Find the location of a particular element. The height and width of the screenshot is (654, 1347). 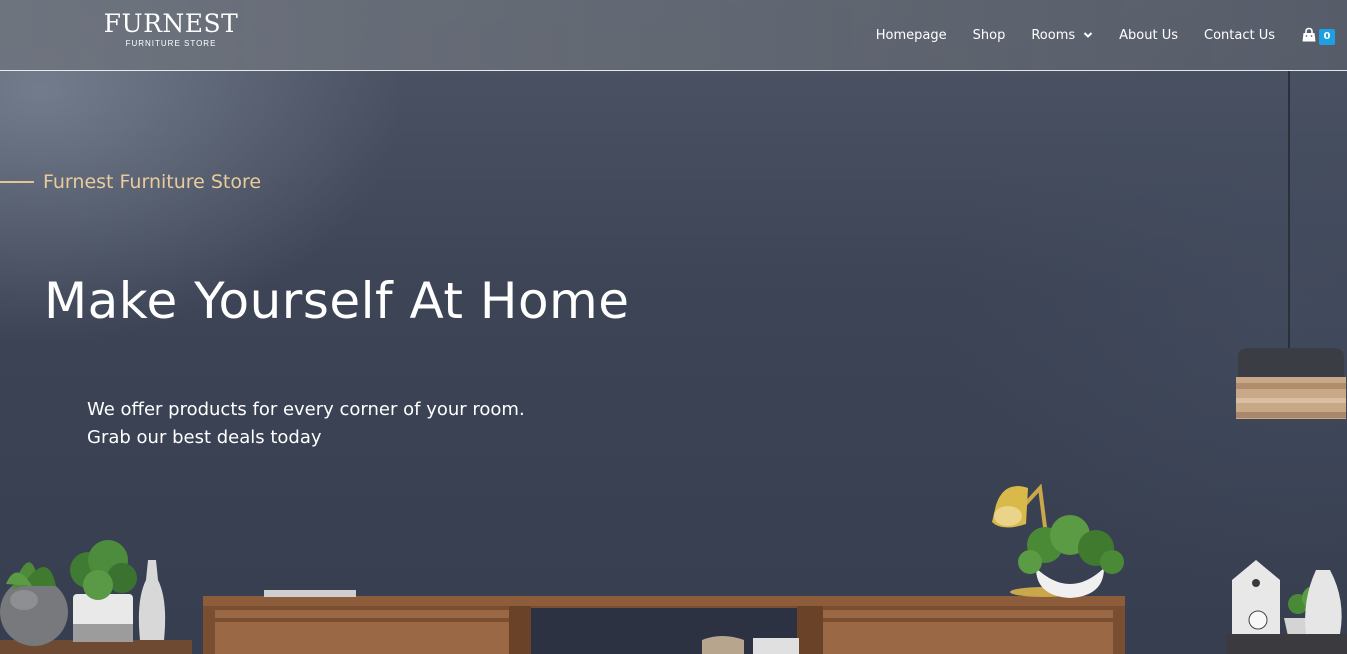

nav-item-rooms: Rooms is located at coordinates (1062, 35).